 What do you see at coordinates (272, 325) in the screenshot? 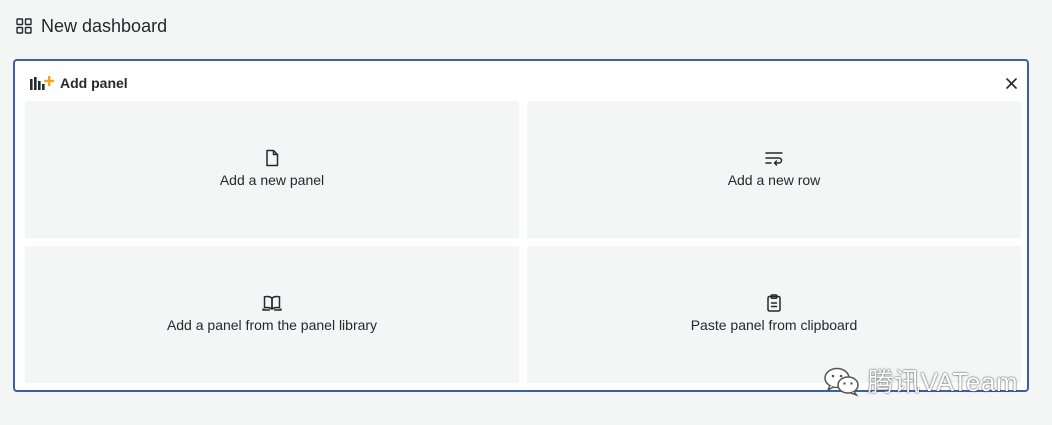
I see `option-label: Add a panel from the panel library` at bounding box center [272, 325].